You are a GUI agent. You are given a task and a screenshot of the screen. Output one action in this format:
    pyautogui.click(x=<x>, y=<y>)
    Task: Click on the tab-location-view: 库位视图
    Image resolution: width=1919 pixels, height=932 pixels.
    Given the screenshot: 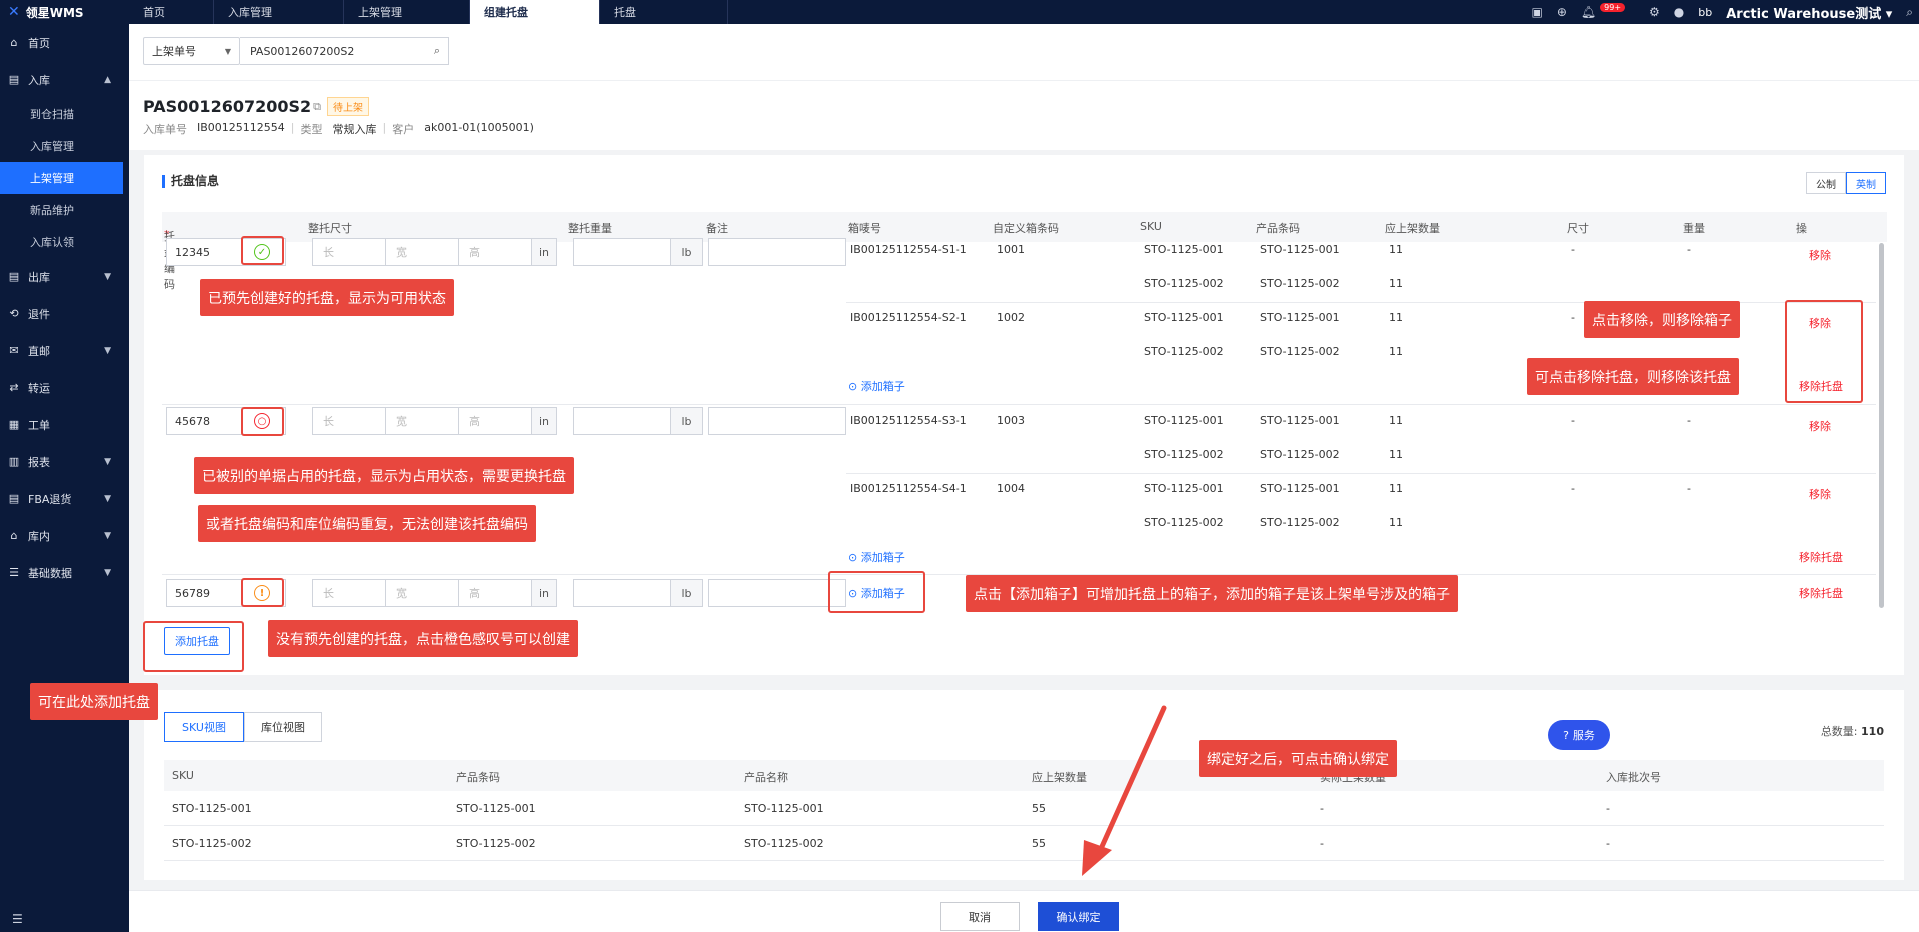 What is the action you would take?
    pyautogui.click(x=283, y=727)
    